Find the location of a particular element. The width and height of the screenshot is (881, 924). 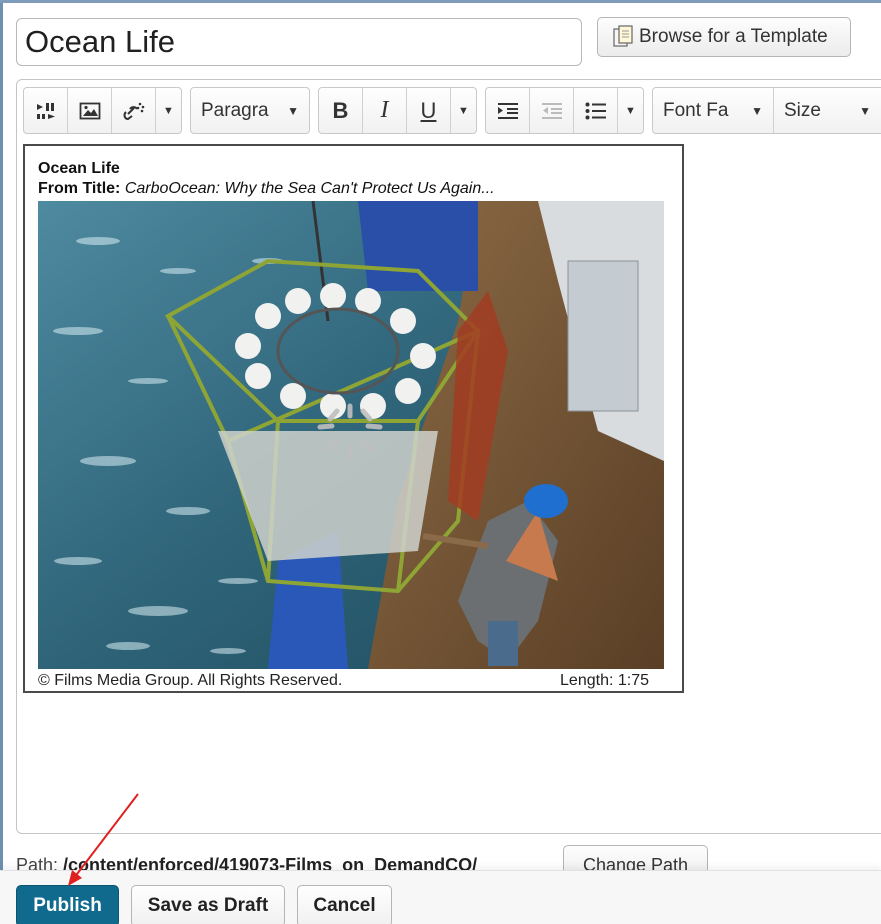

bold-label: B is located at coordinates (340, 110).